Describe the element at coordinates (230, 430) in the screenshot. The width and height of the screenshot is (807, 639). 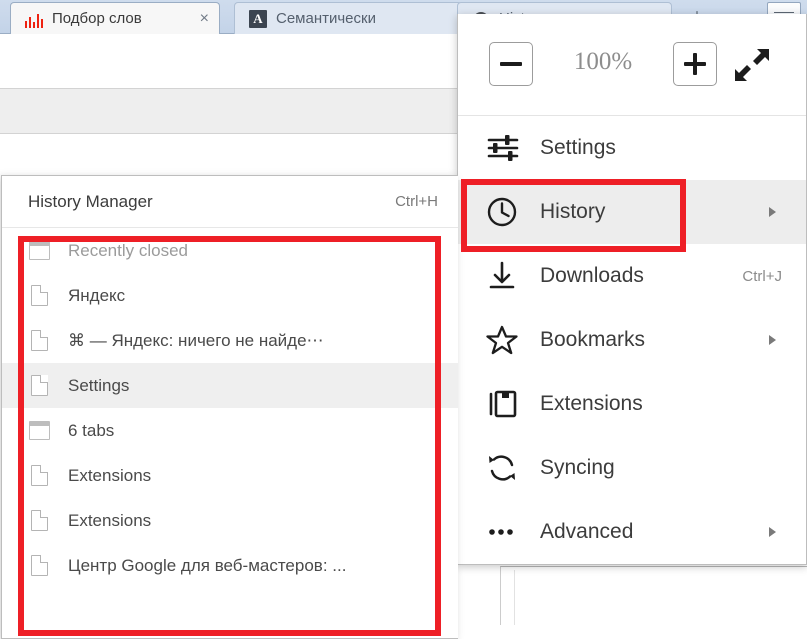
I see `history-entry-6-tabs: 6 tabs` at that location.